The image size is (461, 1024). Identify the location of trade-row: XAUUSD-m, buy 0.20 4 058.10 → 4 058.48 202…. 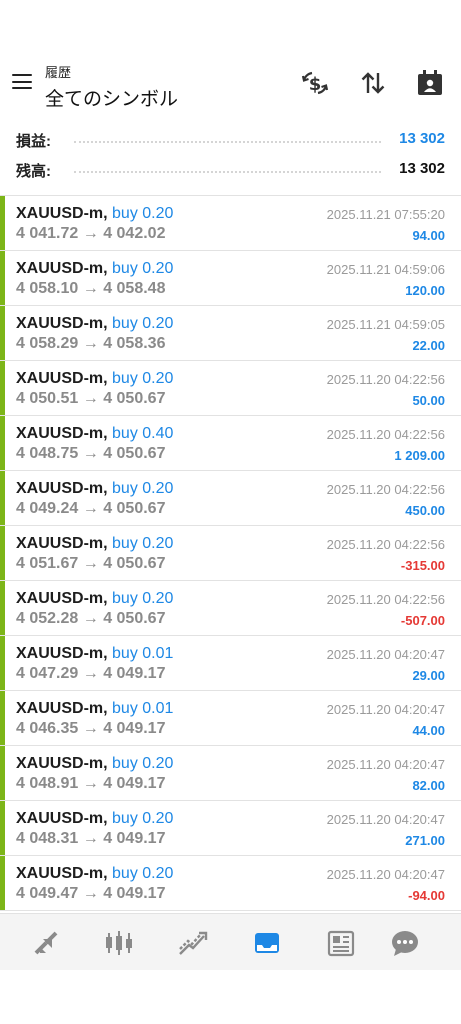
(230, 278).